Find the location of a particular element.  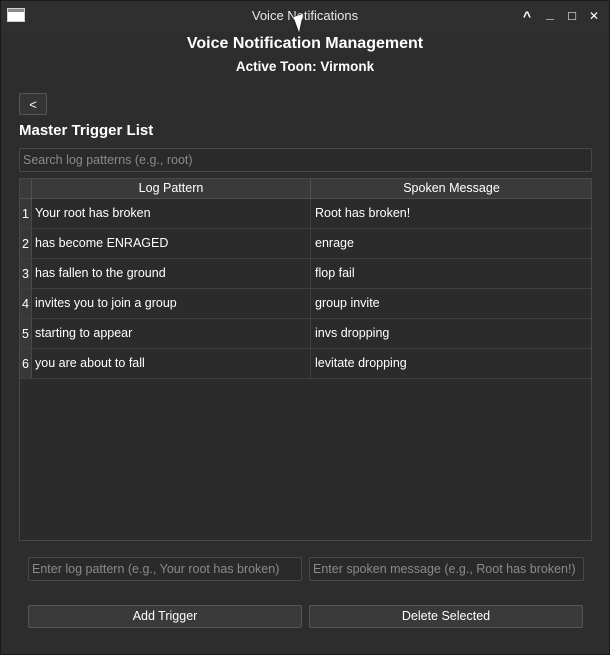

column-header-log-pattern: Log Pattern is located at coordinates (170, 188).